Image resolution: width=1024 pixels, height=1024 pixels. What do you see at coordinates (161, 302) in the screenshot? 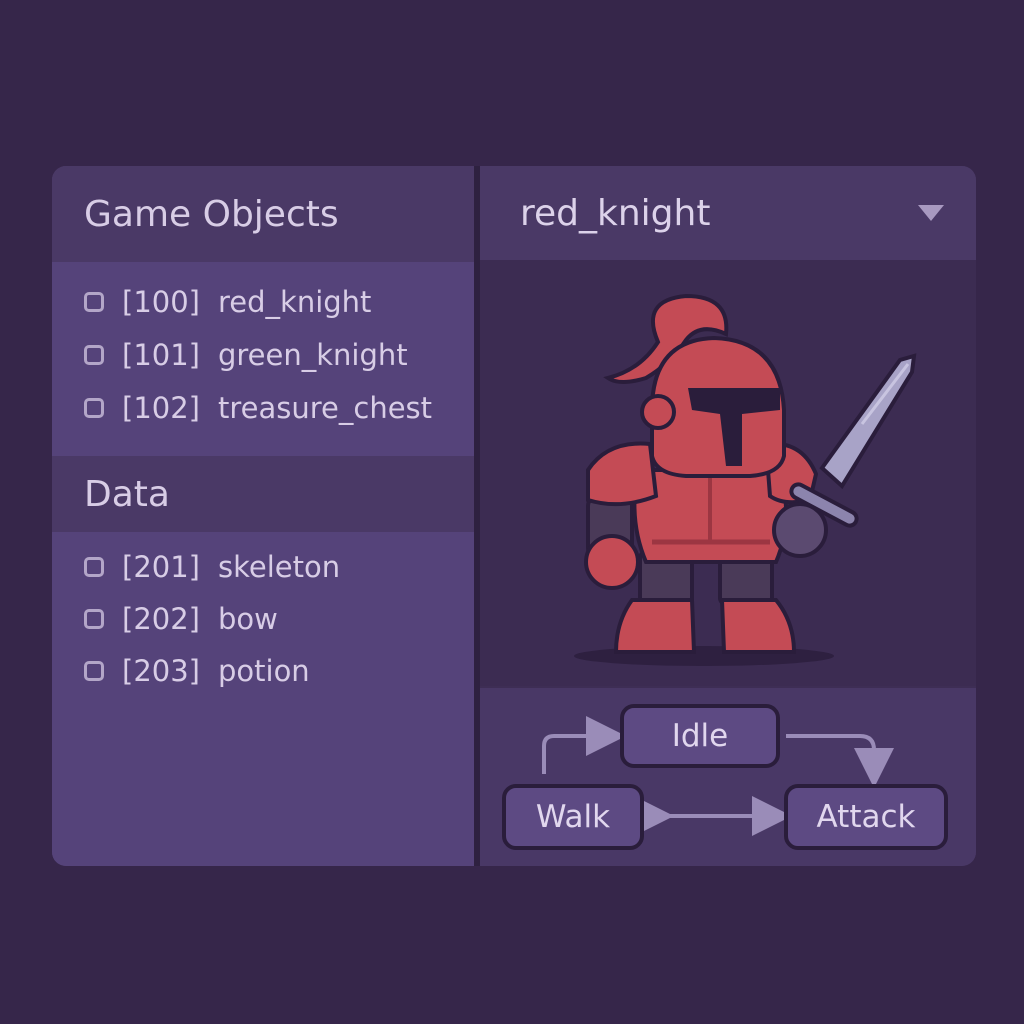
I see `item-id: [100]` at bounding box center [161, 302].